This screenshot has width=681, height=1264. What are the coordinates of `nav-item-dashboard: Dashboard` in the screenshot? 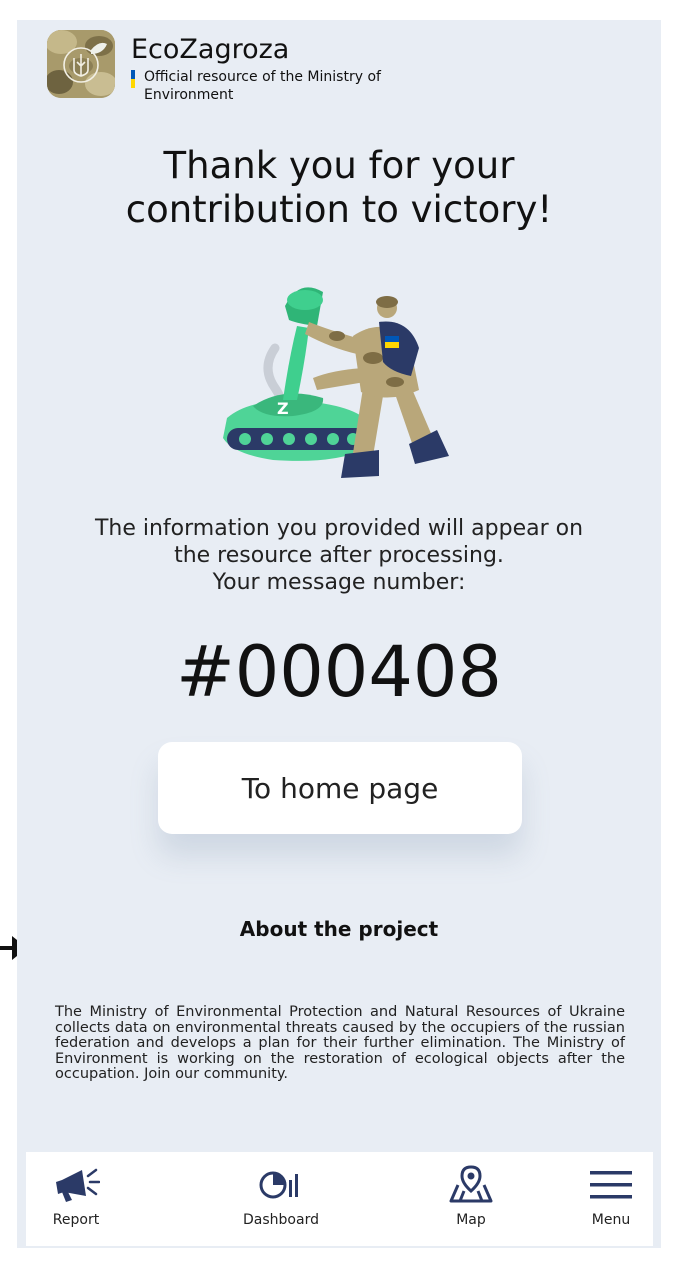 It's located at (281, 1199).